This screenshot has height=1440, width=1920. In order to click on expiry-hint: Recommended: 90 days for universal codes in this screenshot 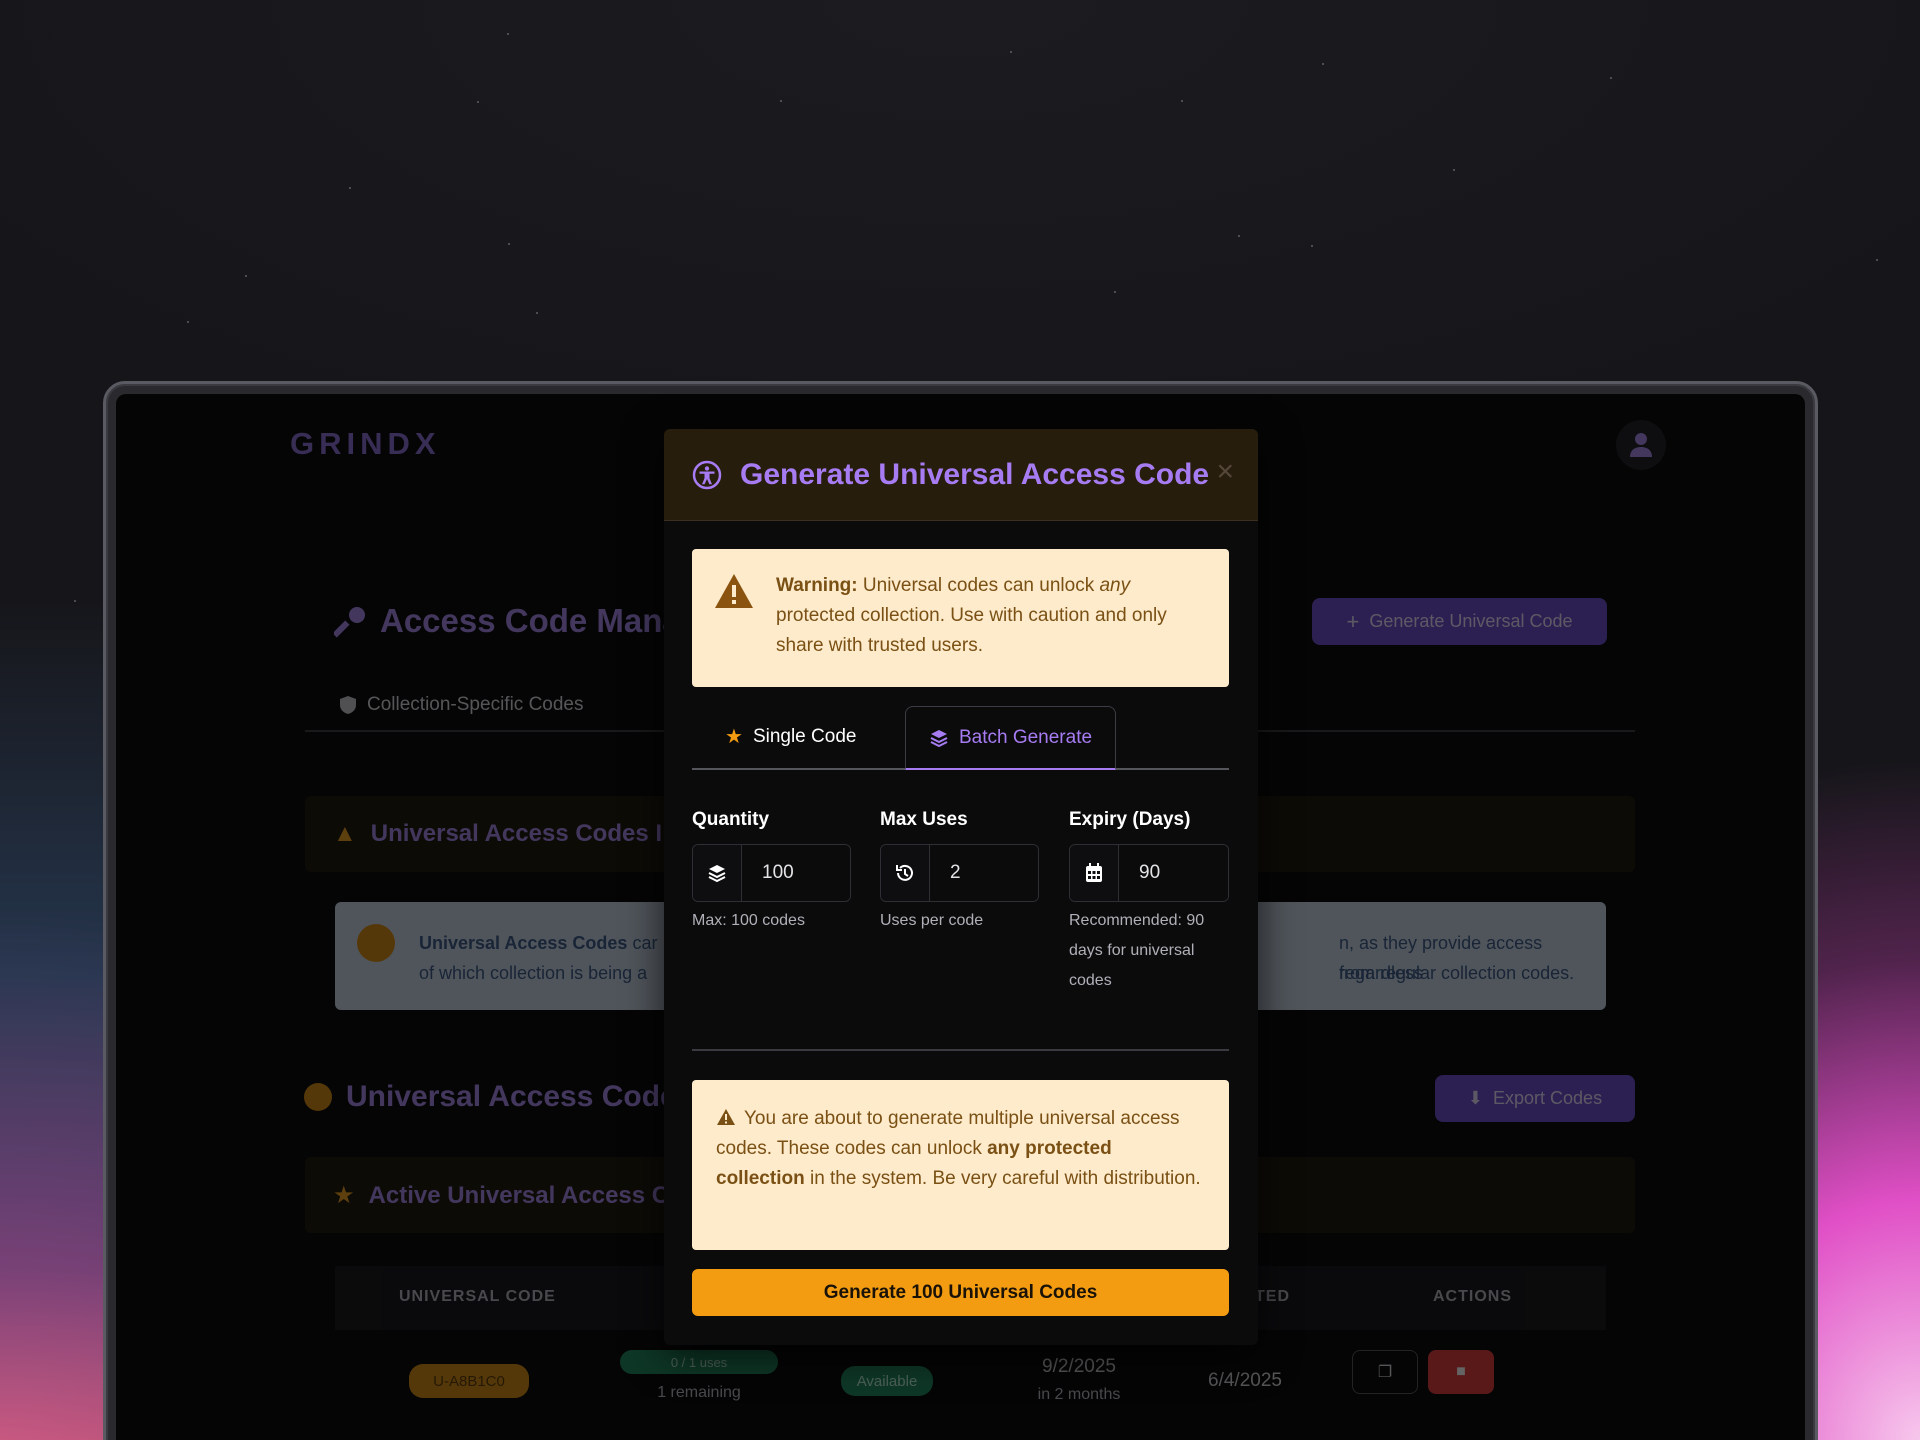, I will do `click(1137, 950)`.